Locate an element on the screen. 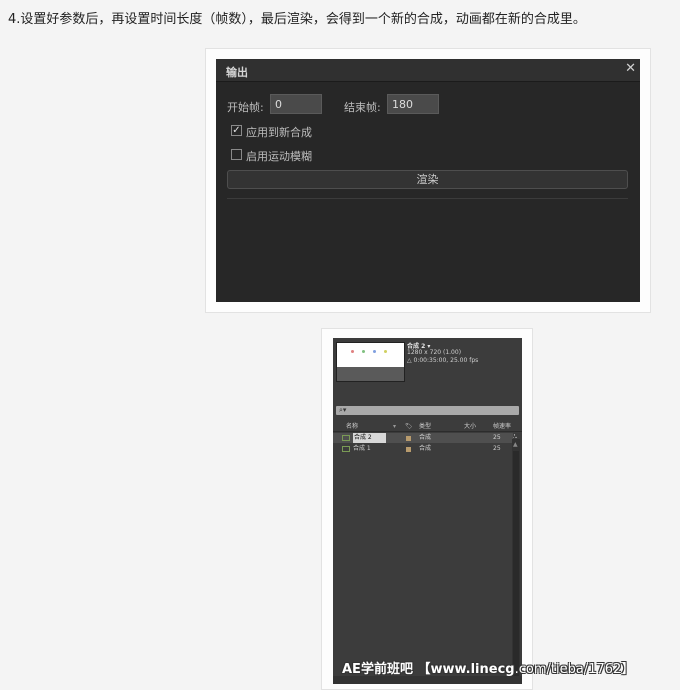 The height and width of the screenshot is (690, 680). search-input: ⌕▾ is located at coordinates (427, 410).